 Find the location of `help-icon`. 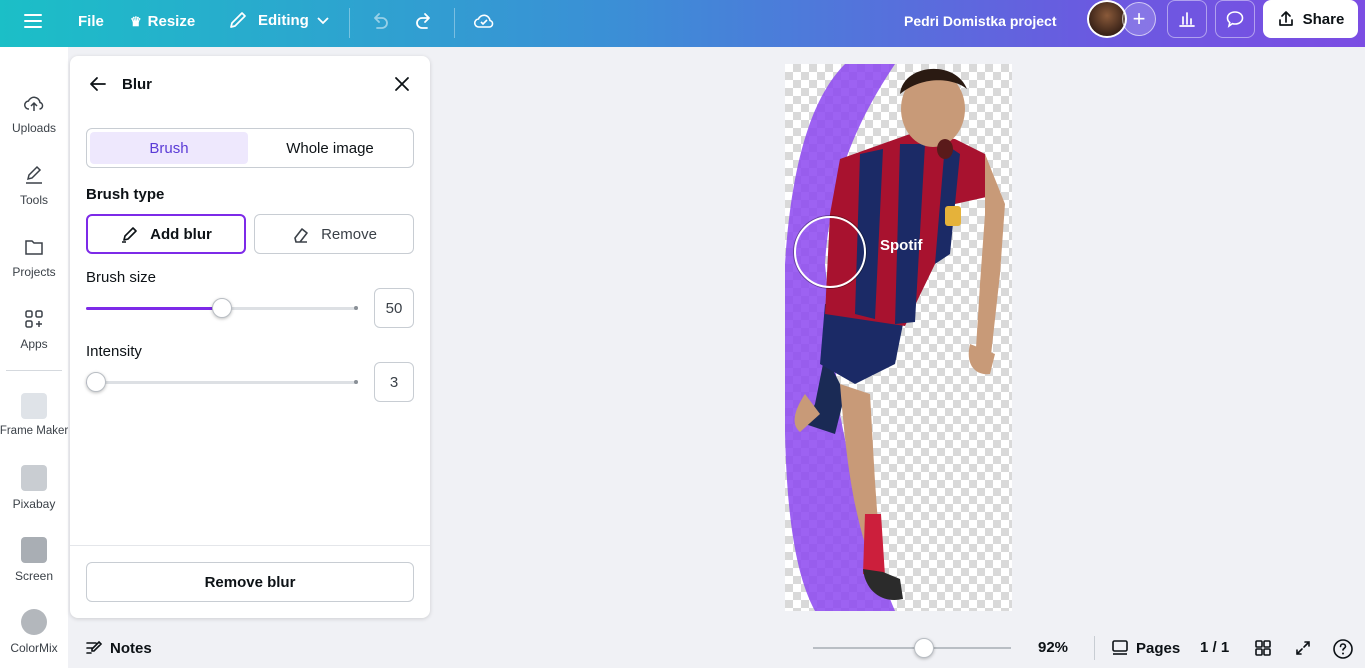

help-icon is located at coordinates (1343, 649).